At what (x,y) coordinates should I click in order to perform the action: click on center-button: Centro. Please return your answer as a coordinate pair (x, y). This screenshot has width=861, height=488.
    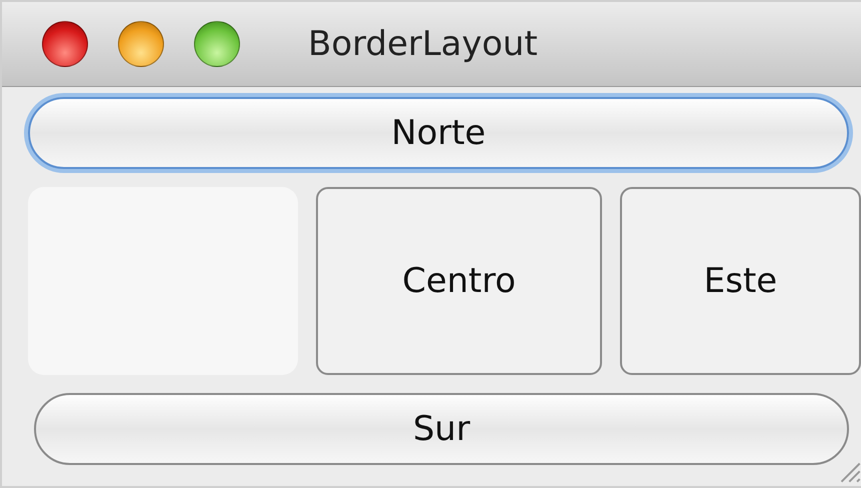
    Looking at the image, I should click on (459, 281).